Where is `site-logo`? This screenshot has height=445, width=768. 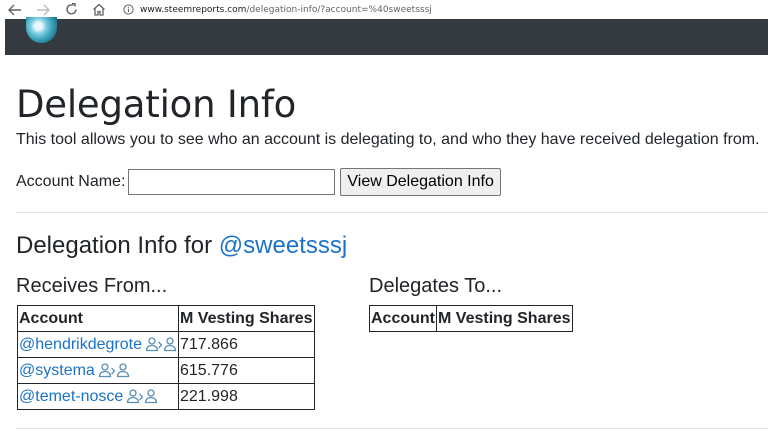
site-logo is located at coordinates (41, 30).